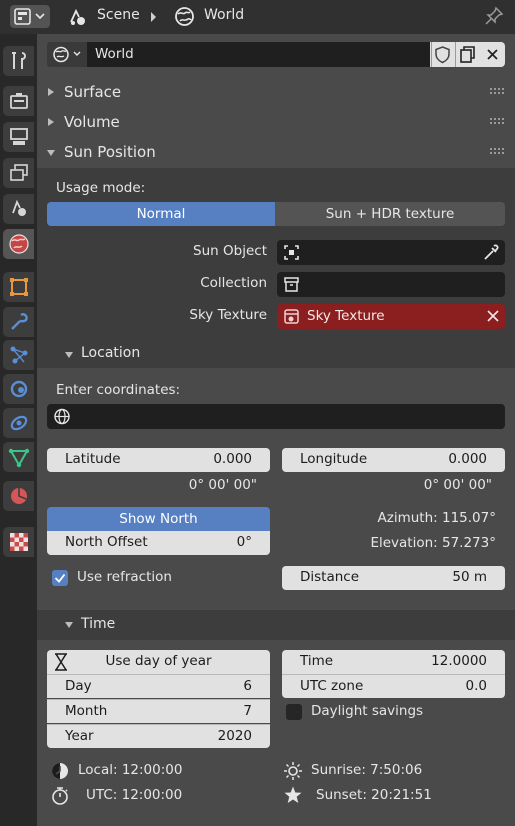 This screenshot has width=515, height=826. I want to click on tab-material, so click(18, 496).